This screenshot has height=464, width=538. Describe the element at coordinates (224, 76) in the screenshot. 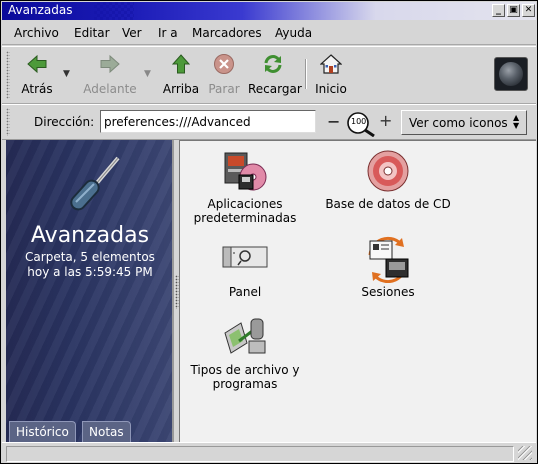

I see `stop-button: Parar` at that location.